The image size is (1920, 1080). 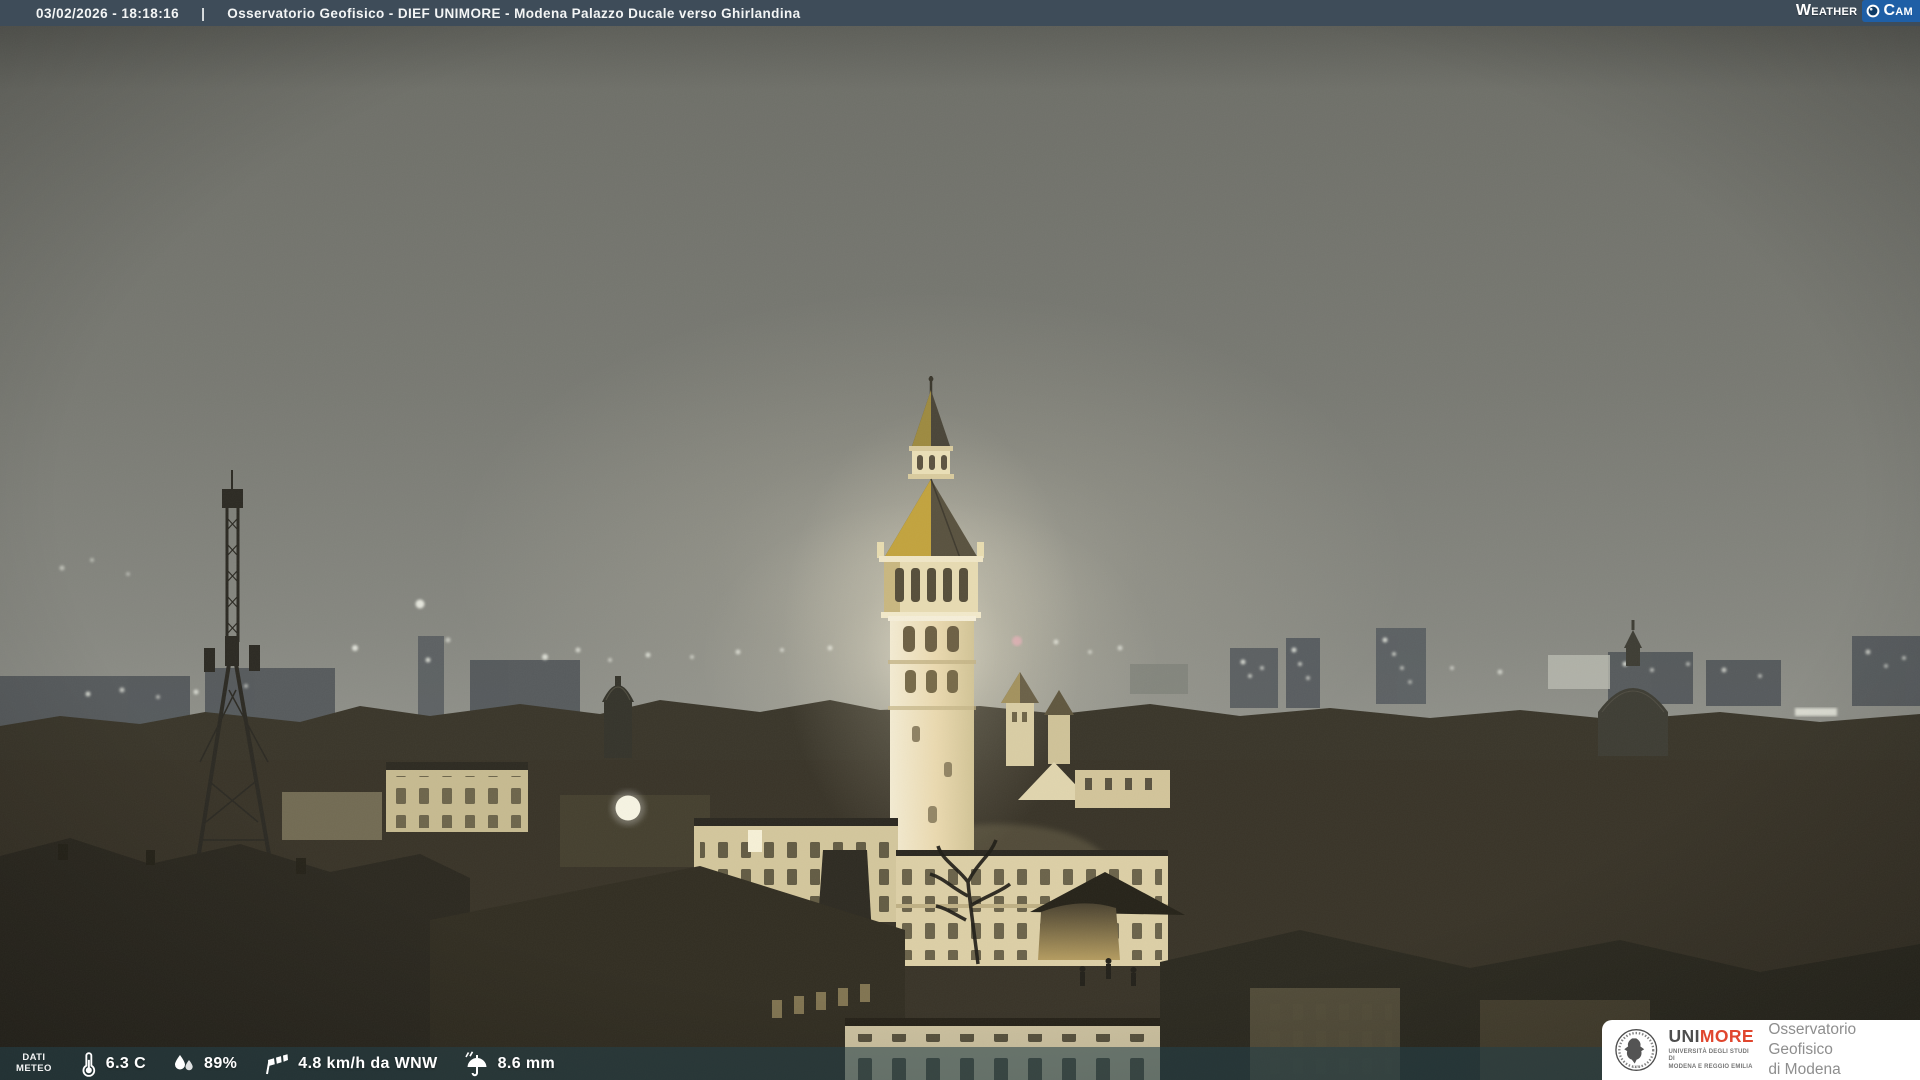 What do you see at coordinates (1726, 1036) in the screenshot?
I see `brand-more: MORE` at bounding box center [1726, 1036].